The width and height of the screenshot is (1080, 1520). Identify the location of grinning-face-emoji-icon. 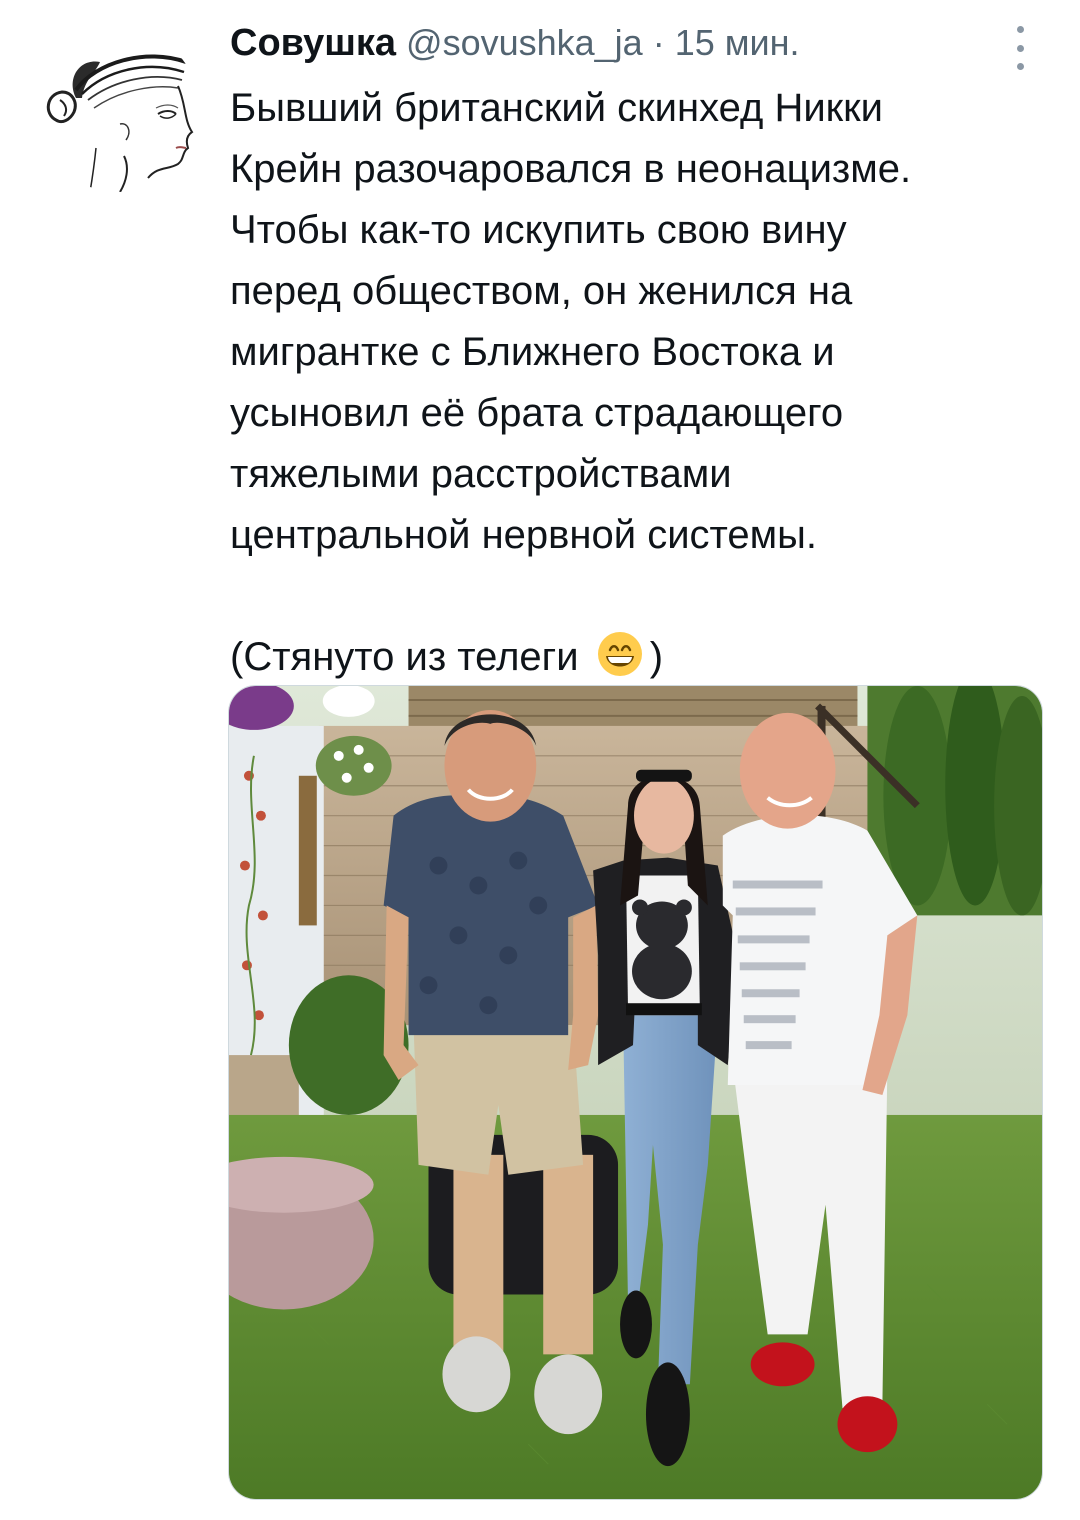
(620, 654).